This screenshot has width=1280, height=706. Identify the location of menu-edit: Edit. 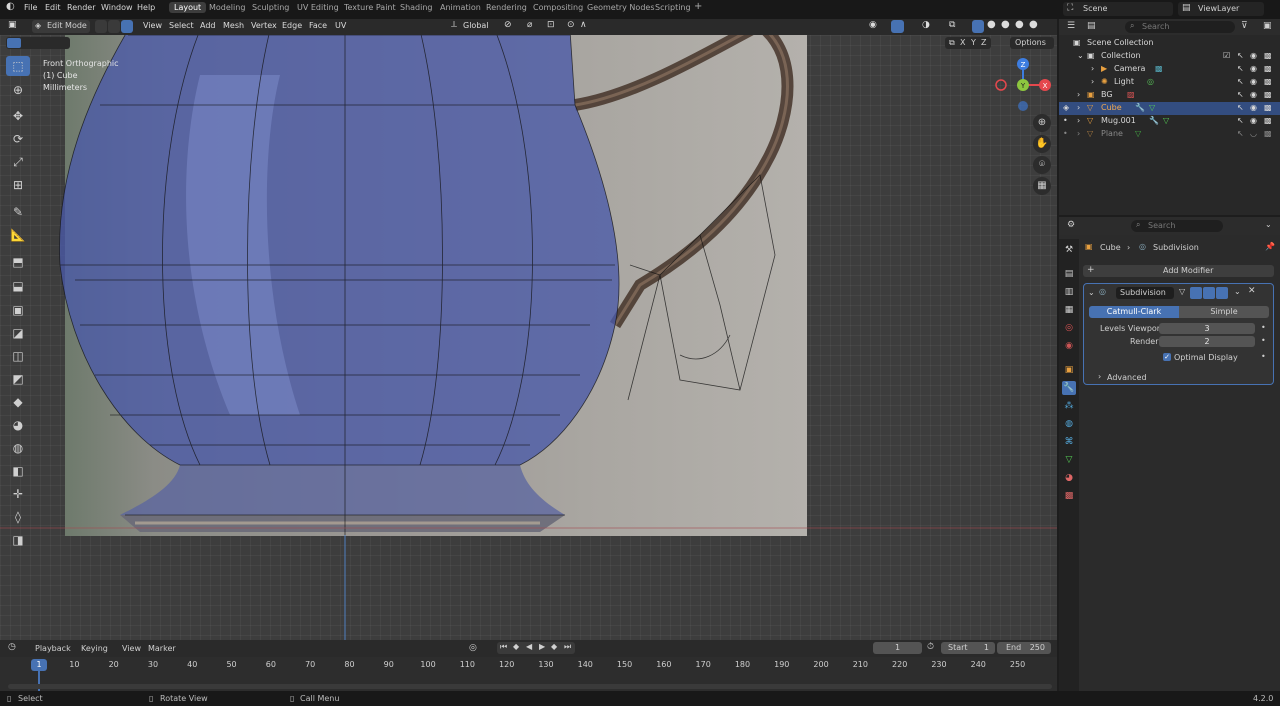
(53, 7).